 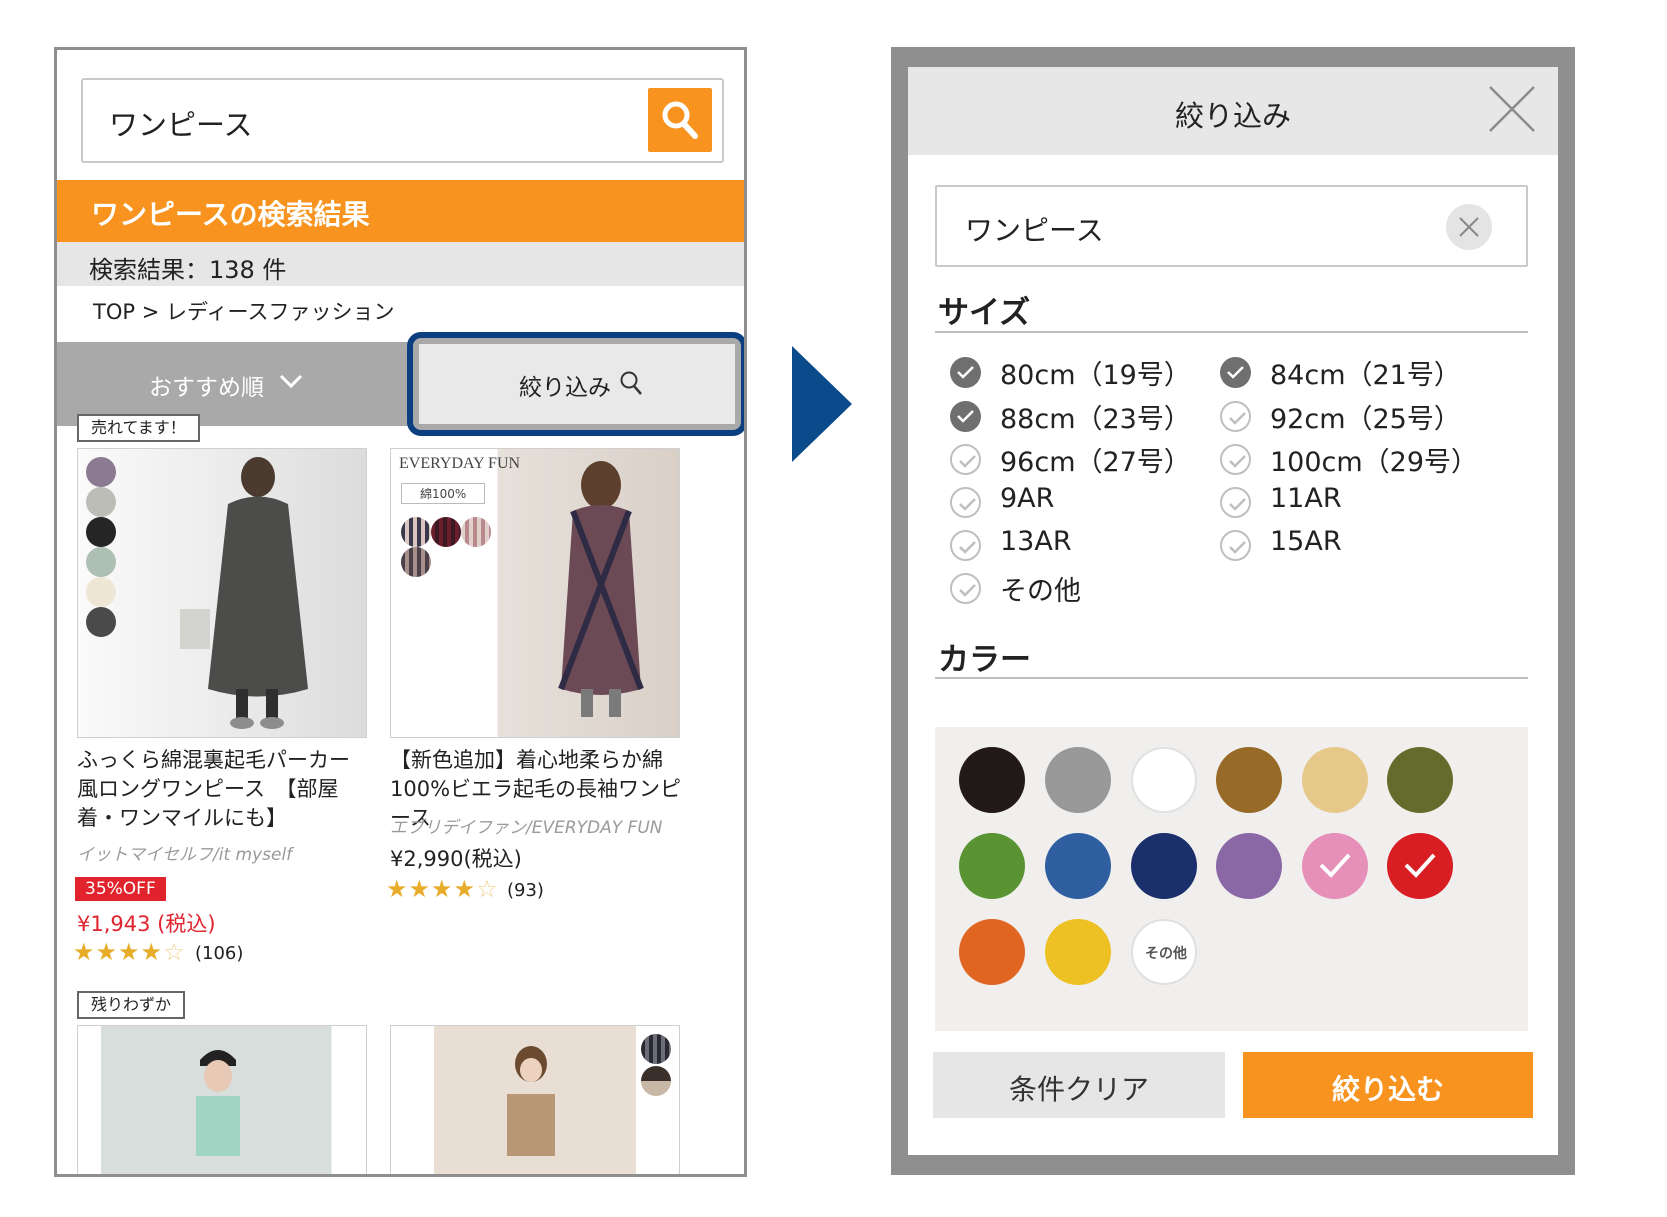 What do you see at coordinates (243, 311) in the screenshot?
I see `breadcrumb: TOP > レディースファッション` at bounding box center [243, 311].